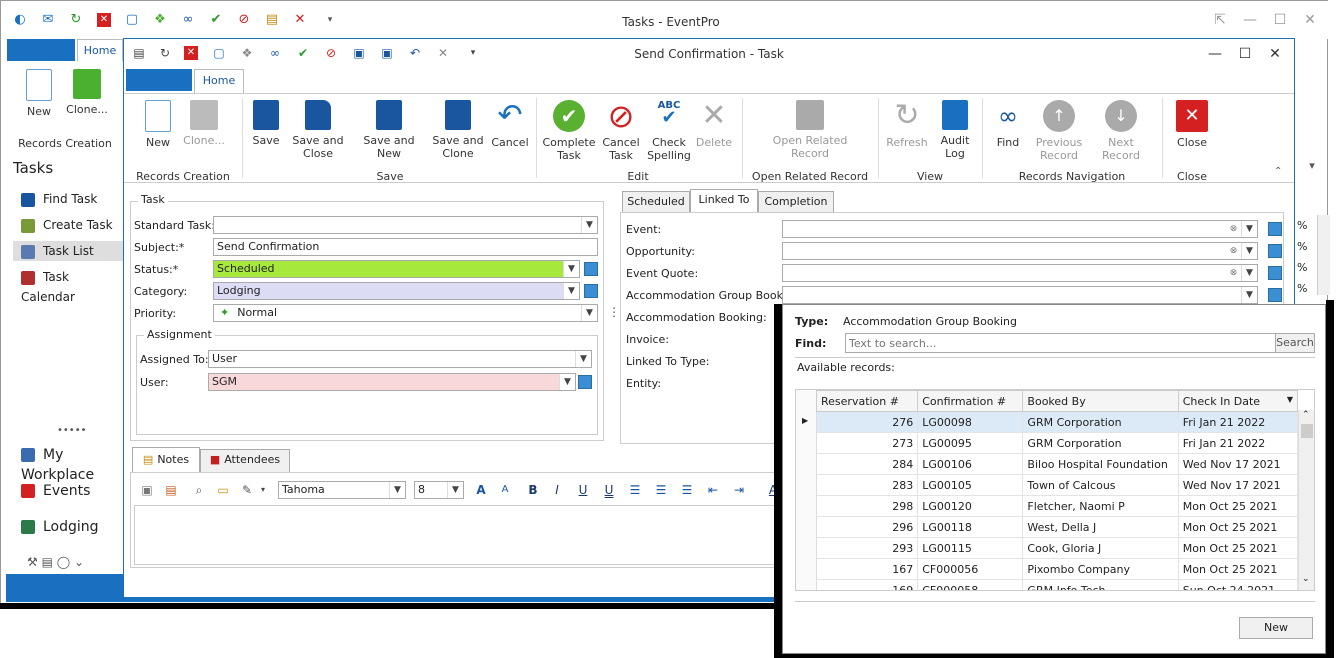 The height and width of the screenshot is (658, 1336). What do you see at coordinates (1020, 273) in the screenshot?
I see `event-quote-select: ⊗ ▼` at bounding box center [1020, 273].